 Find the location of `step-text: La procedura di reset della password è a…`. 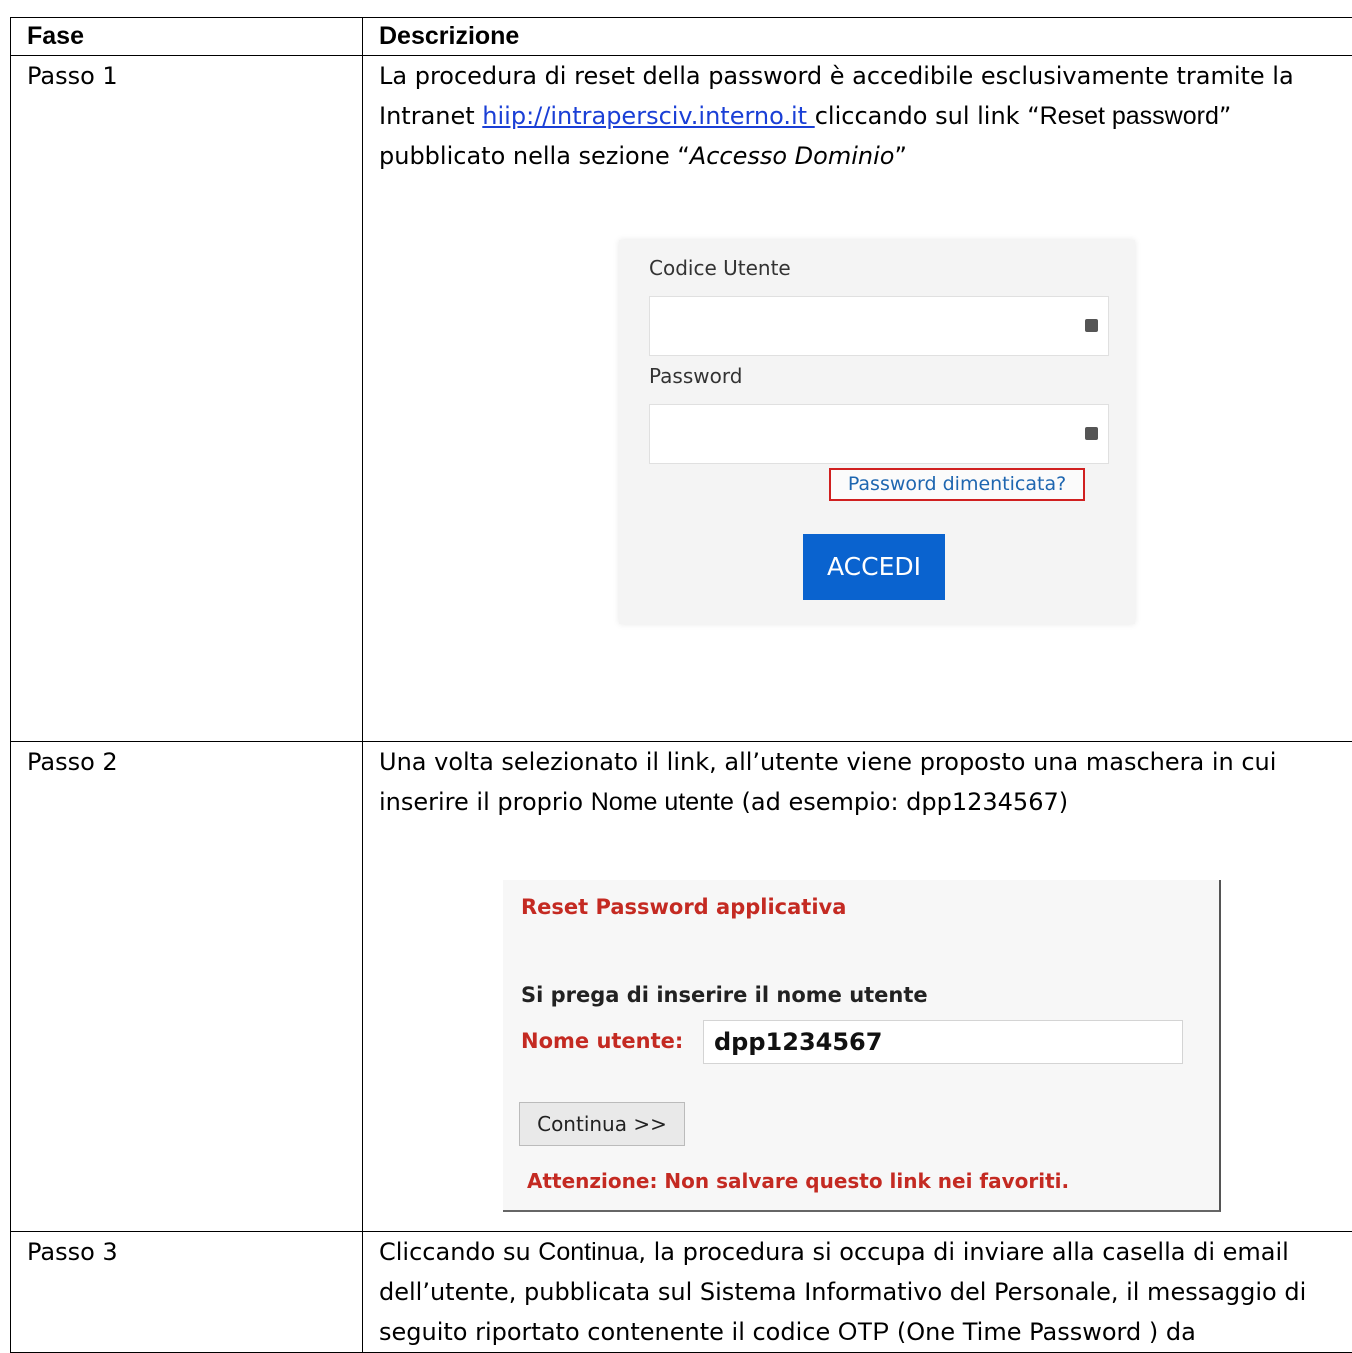

step-text: La procedura di reset della password è a… is located at coordinates (865, 116).